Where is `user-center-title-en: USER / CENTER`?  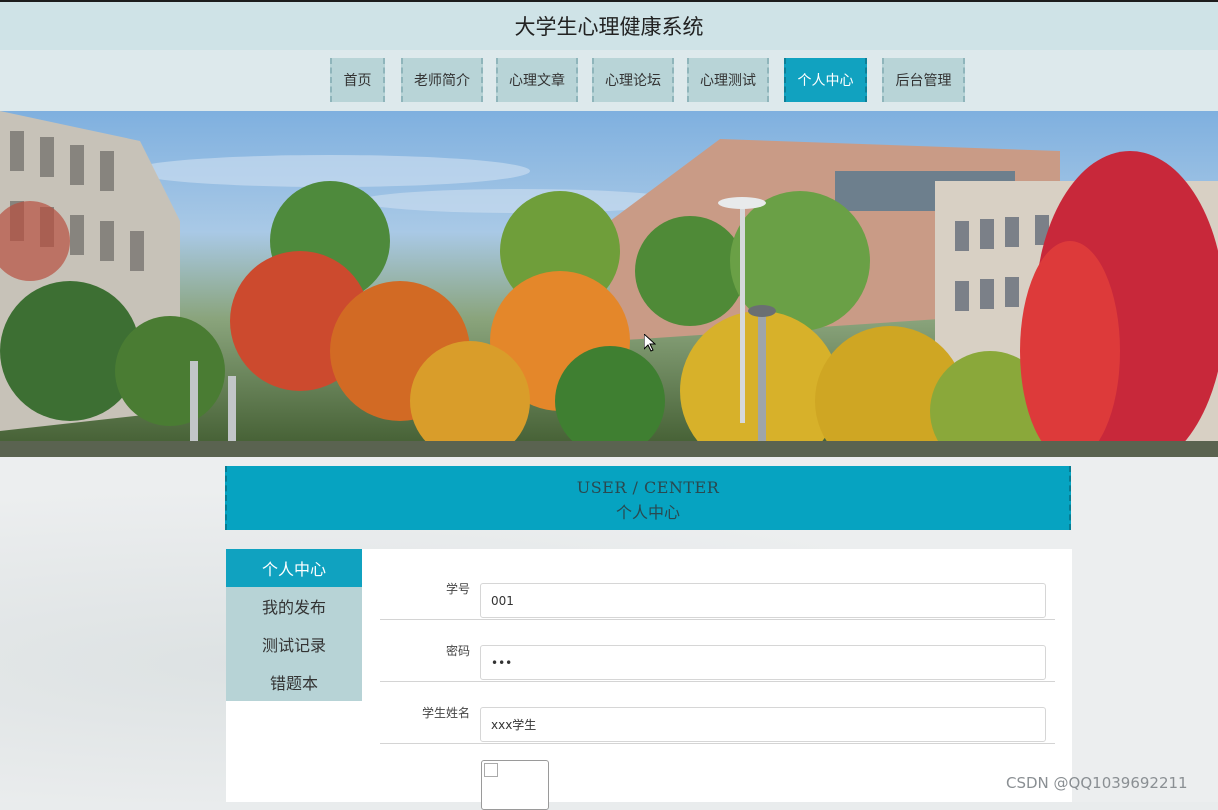 user-center-title-en: USER / CENTER is located at coordinates (648, 487).